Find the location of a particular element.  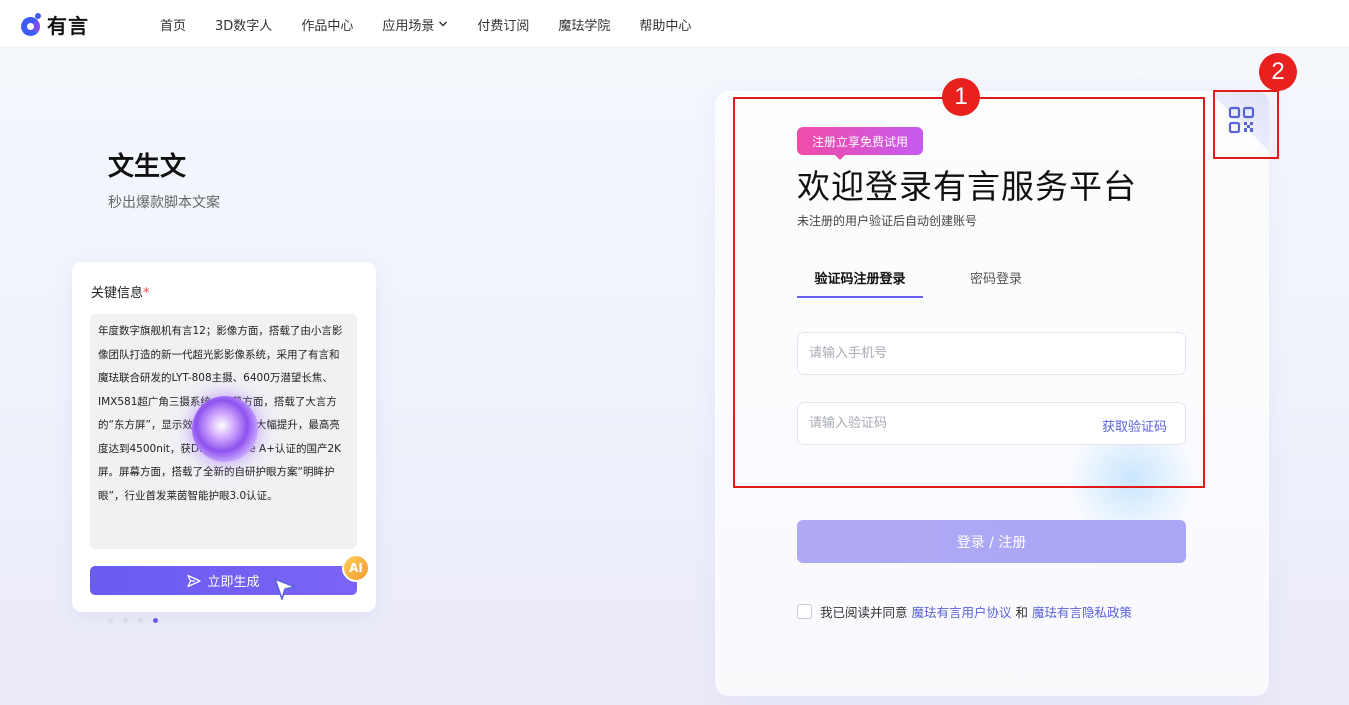

nav-item-home: 首页 is located at coordinates (173, 24).